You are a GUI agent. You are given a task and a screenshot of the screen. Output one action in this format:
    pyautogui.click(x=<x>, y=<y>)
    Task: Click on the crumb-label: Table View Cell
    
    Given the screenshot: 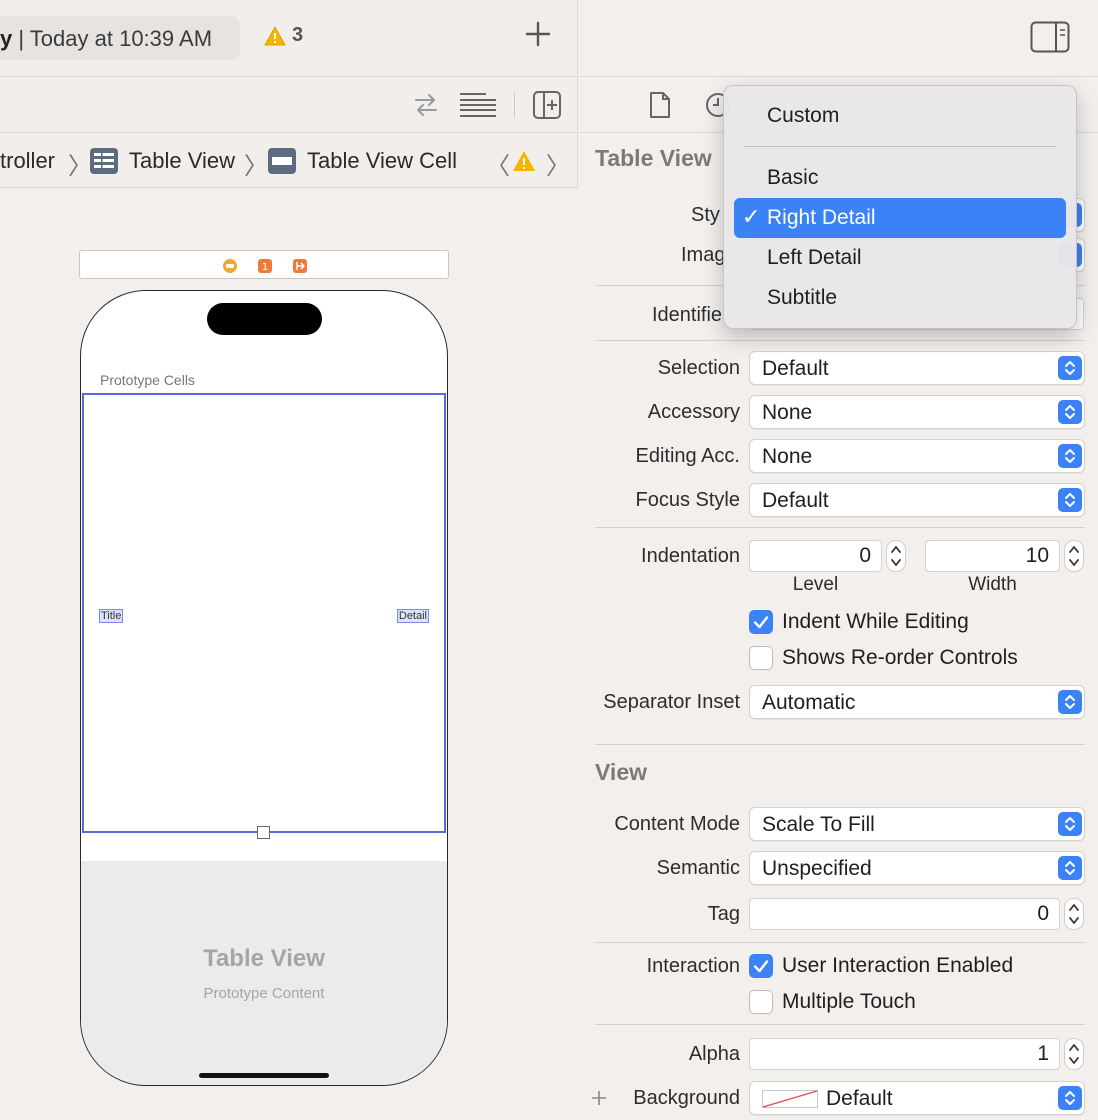 What is the action you would take?
    pyautogui.click(x=382, y=160)
    